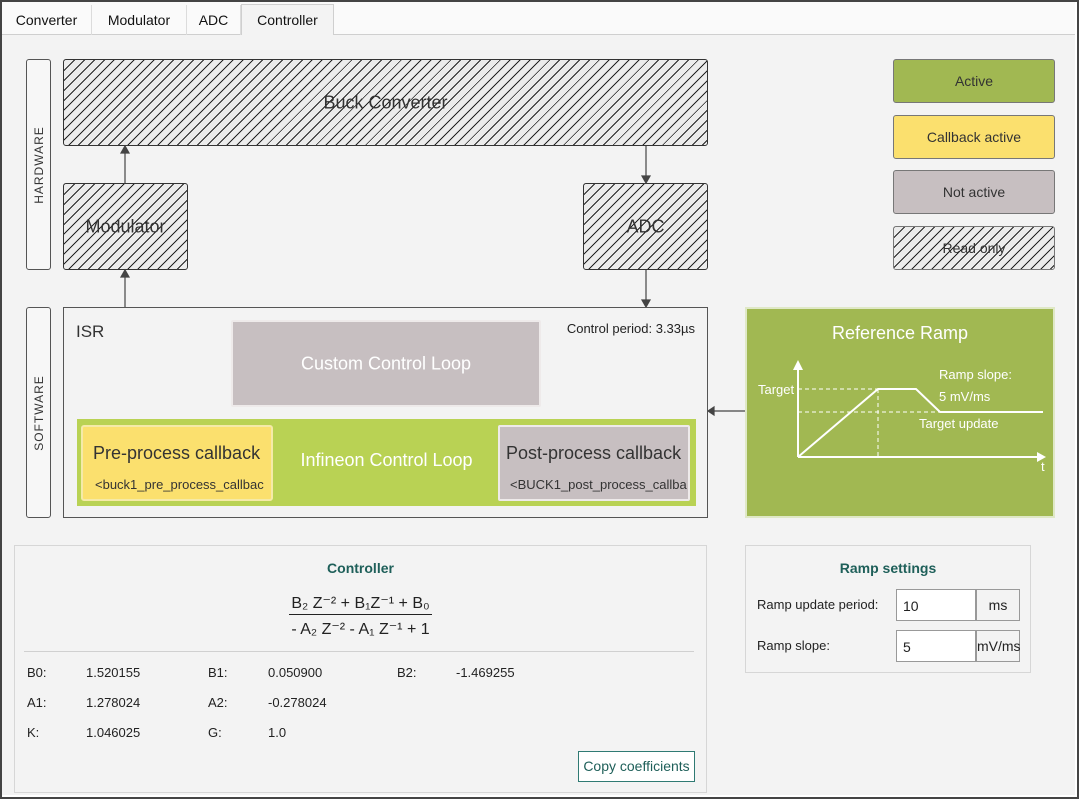 The image size is (1079, 799). I want to click on coefficient-label-b0: B0:, so click(37, 672).